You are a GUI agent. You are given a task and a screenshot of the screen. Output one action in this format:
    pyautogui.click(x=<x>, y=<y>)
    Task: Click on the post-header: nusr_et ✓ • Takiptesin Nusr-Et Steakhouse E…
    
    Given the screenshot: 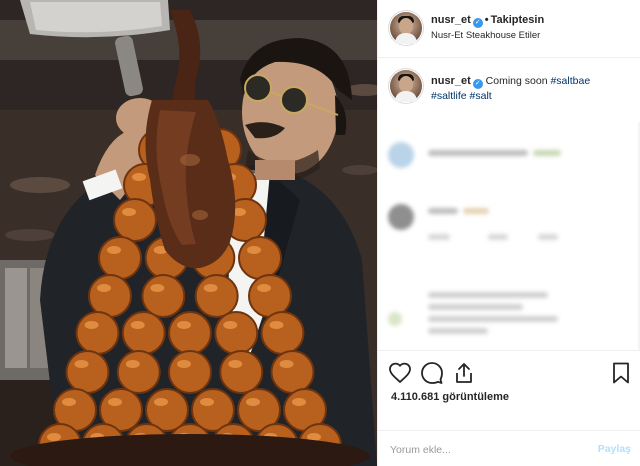 What is the action you would take?
    pyautogui.click(x=509, y=29)
    